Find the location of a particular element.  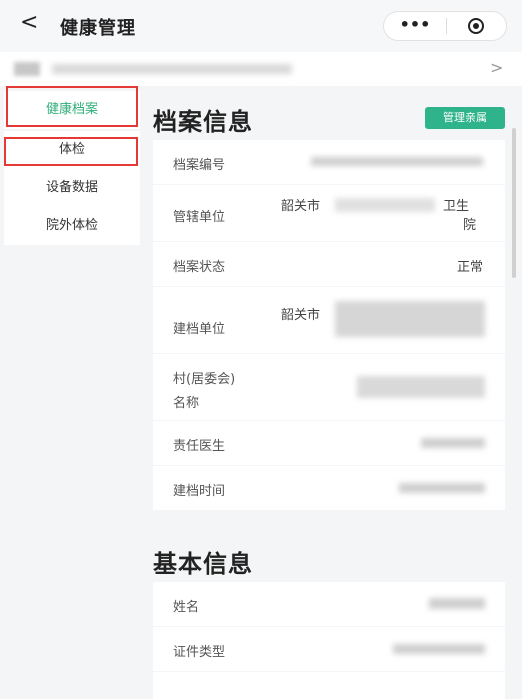

value-name-blurred is located at coordinates (457, 603).